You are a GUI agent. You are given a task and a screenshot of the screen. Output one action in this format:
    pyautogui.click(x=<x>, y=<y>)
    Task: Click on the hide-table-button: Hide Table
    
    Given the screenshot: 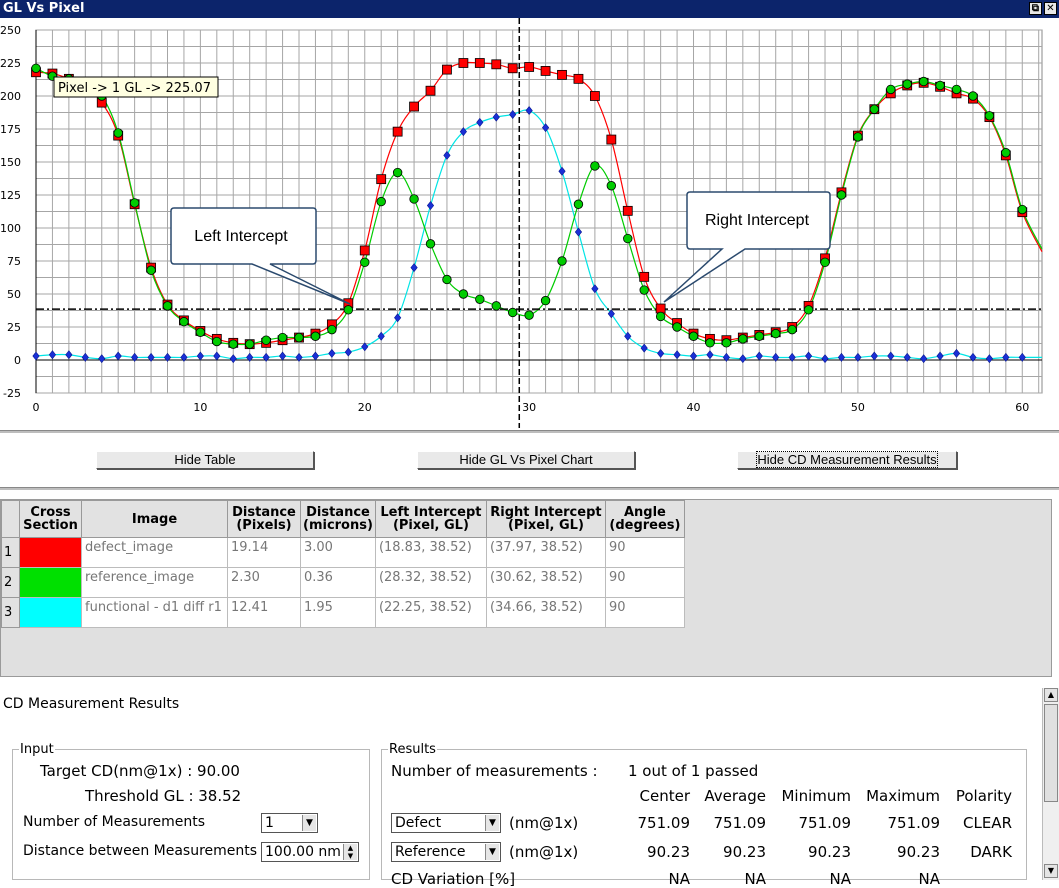 What is the action you would take?
    pyautogui.click(x=205, y=460)
    